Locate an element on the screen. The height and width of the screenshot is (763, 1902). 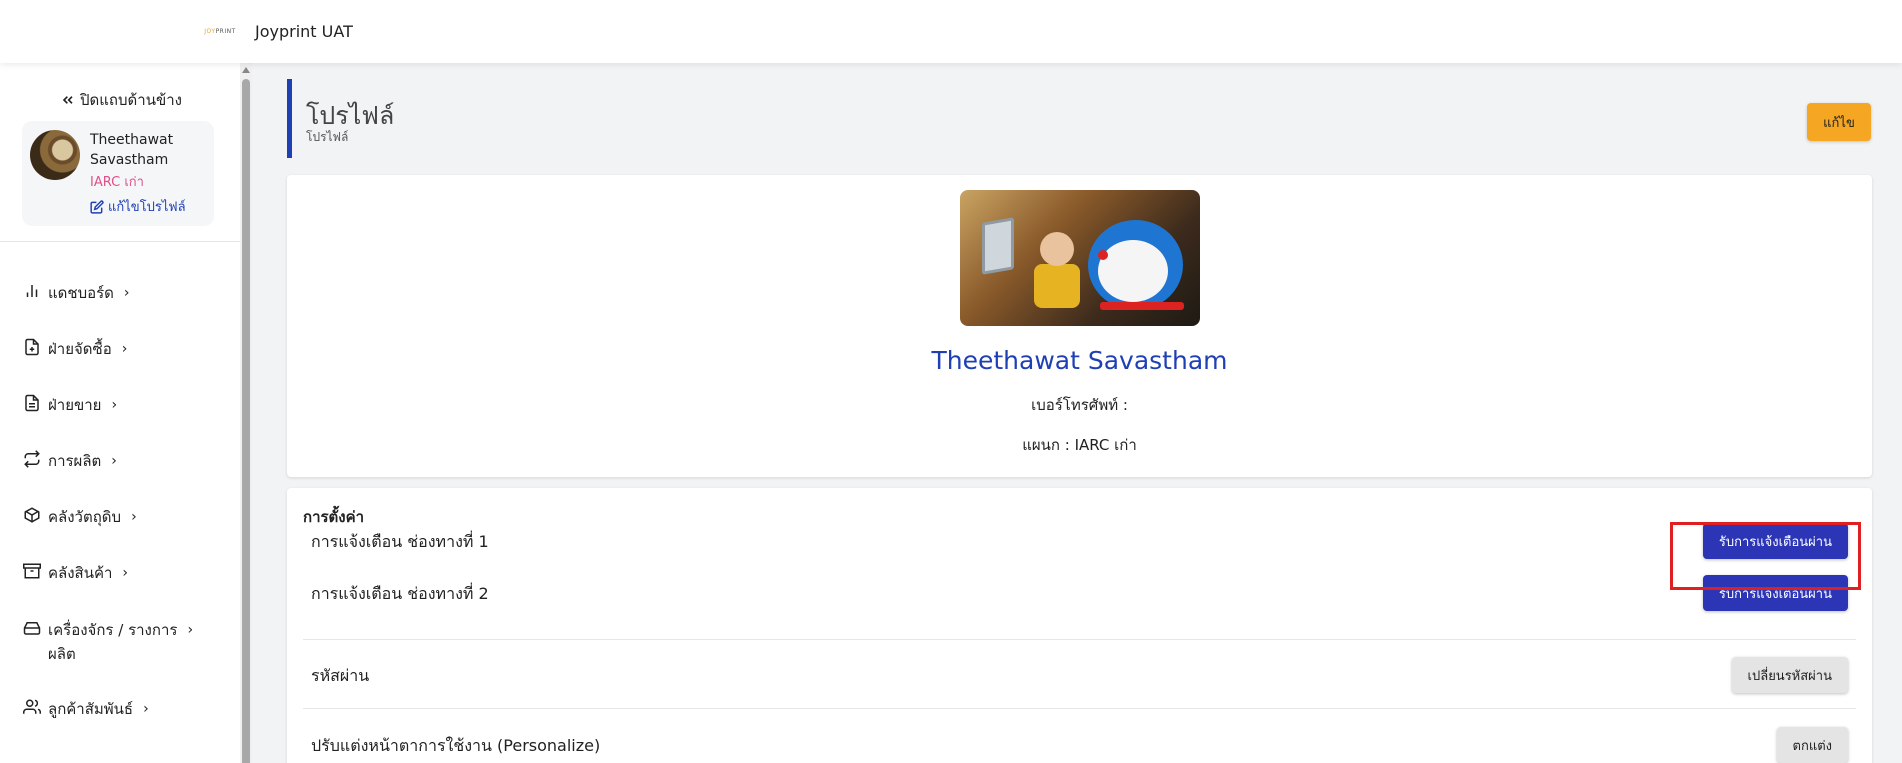
bar-chart-icon is located at coordinates (32, 291).